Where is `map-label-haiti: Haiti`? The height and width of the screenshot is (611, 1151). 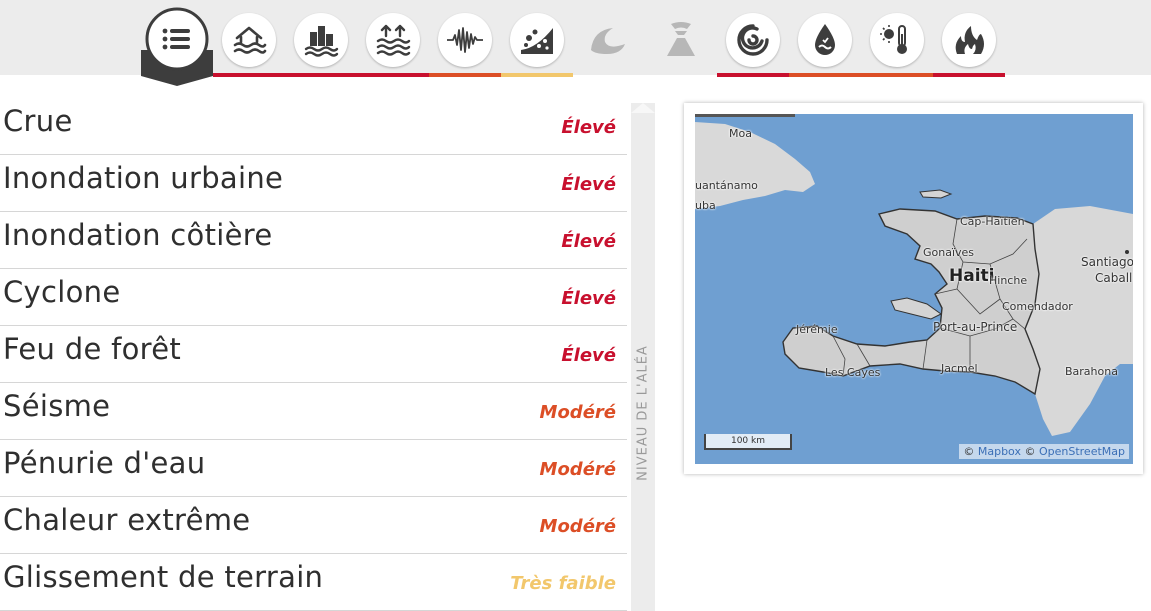 map-label-haiti: Haiti is located at coordinates (972, 276).